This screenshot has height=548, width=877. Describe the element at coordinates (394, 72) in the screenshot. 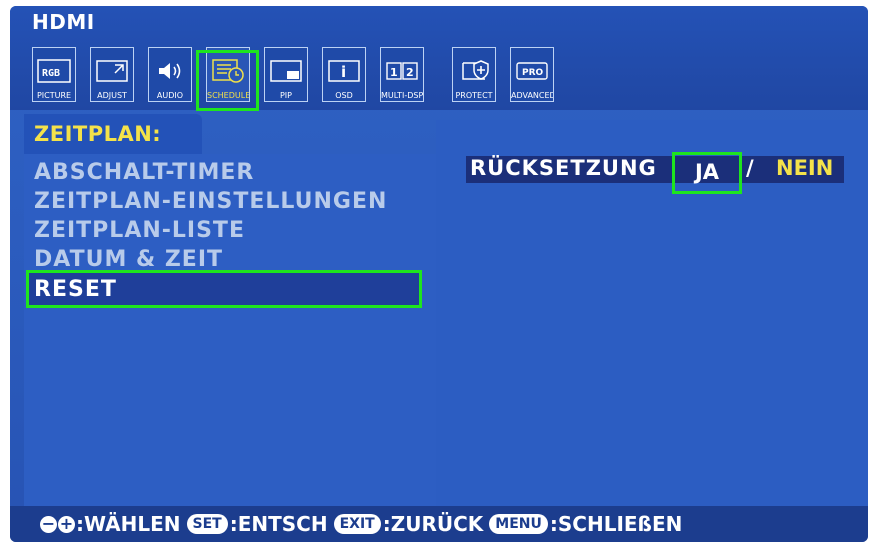

I see `svg-text: 1` at that location.